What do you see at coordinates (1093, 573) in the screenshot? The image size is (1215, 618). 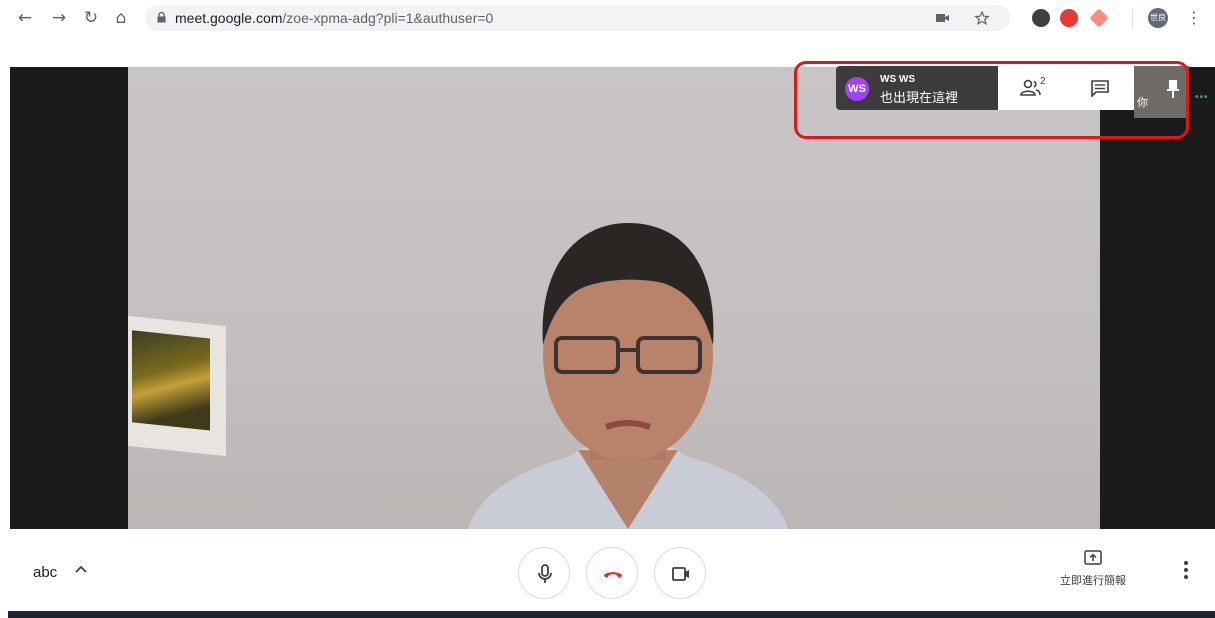 I see `present-now-button: 立即進行簡報` at bounding box center [1093, 573].